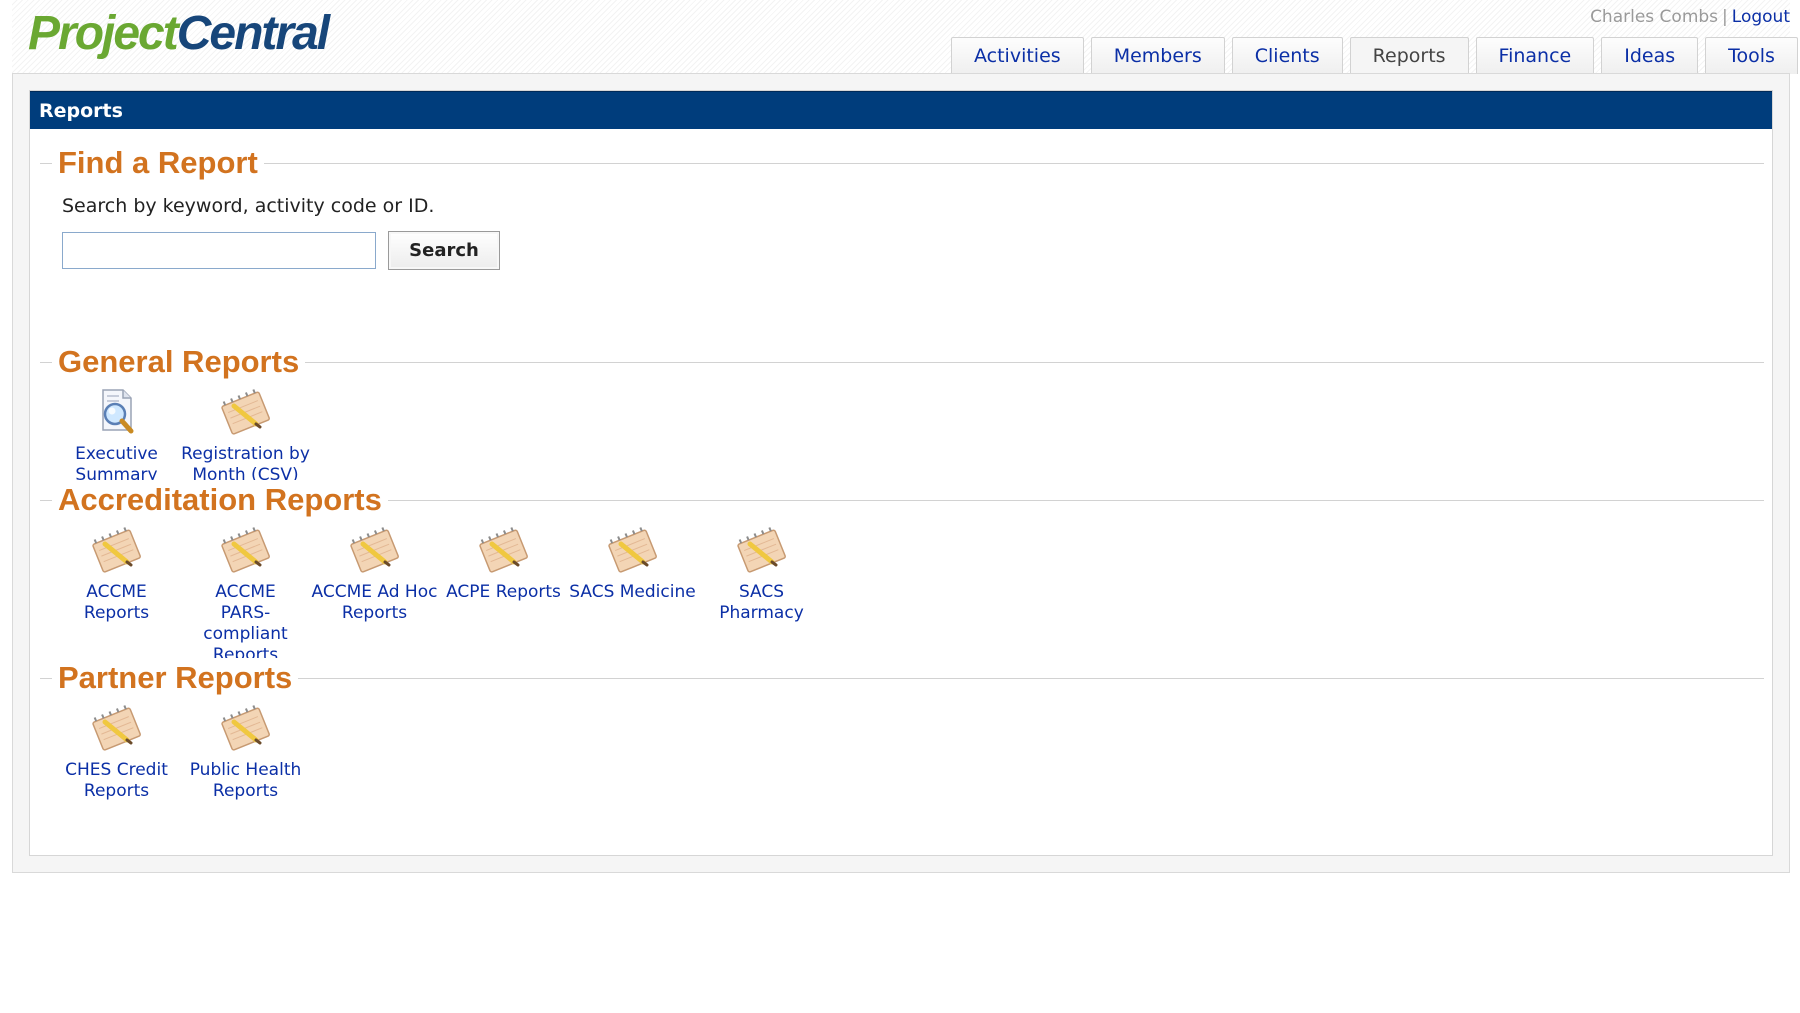 This screenshot has width=1800, height=1013. Describe the element at coordinates (761, 613) in the screenshot. I see `report-label-line: Pharmacy` at that location.